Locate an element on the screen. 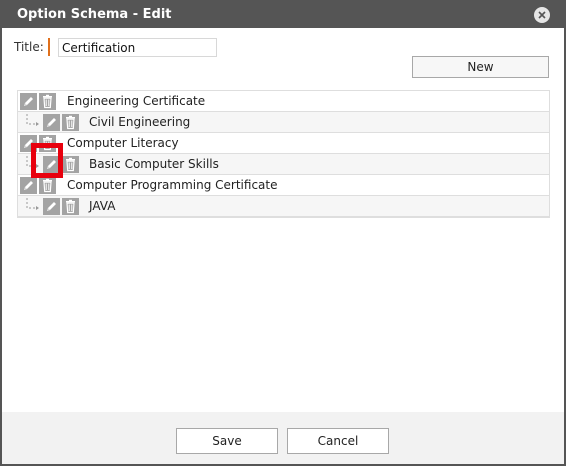 The width and height of the screenshot is (566, 466). tree-item-label: Computer Programming Certificate is located at coordinates (172, 185).